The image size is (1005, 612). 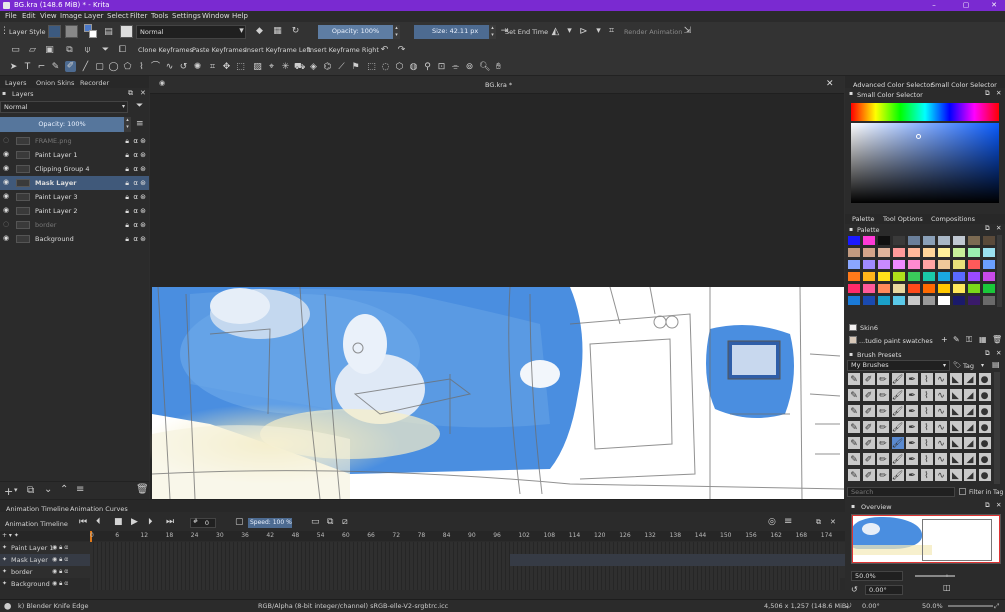 I want to click on onion-skin-icon: ▭, so click(x=315, y=522).